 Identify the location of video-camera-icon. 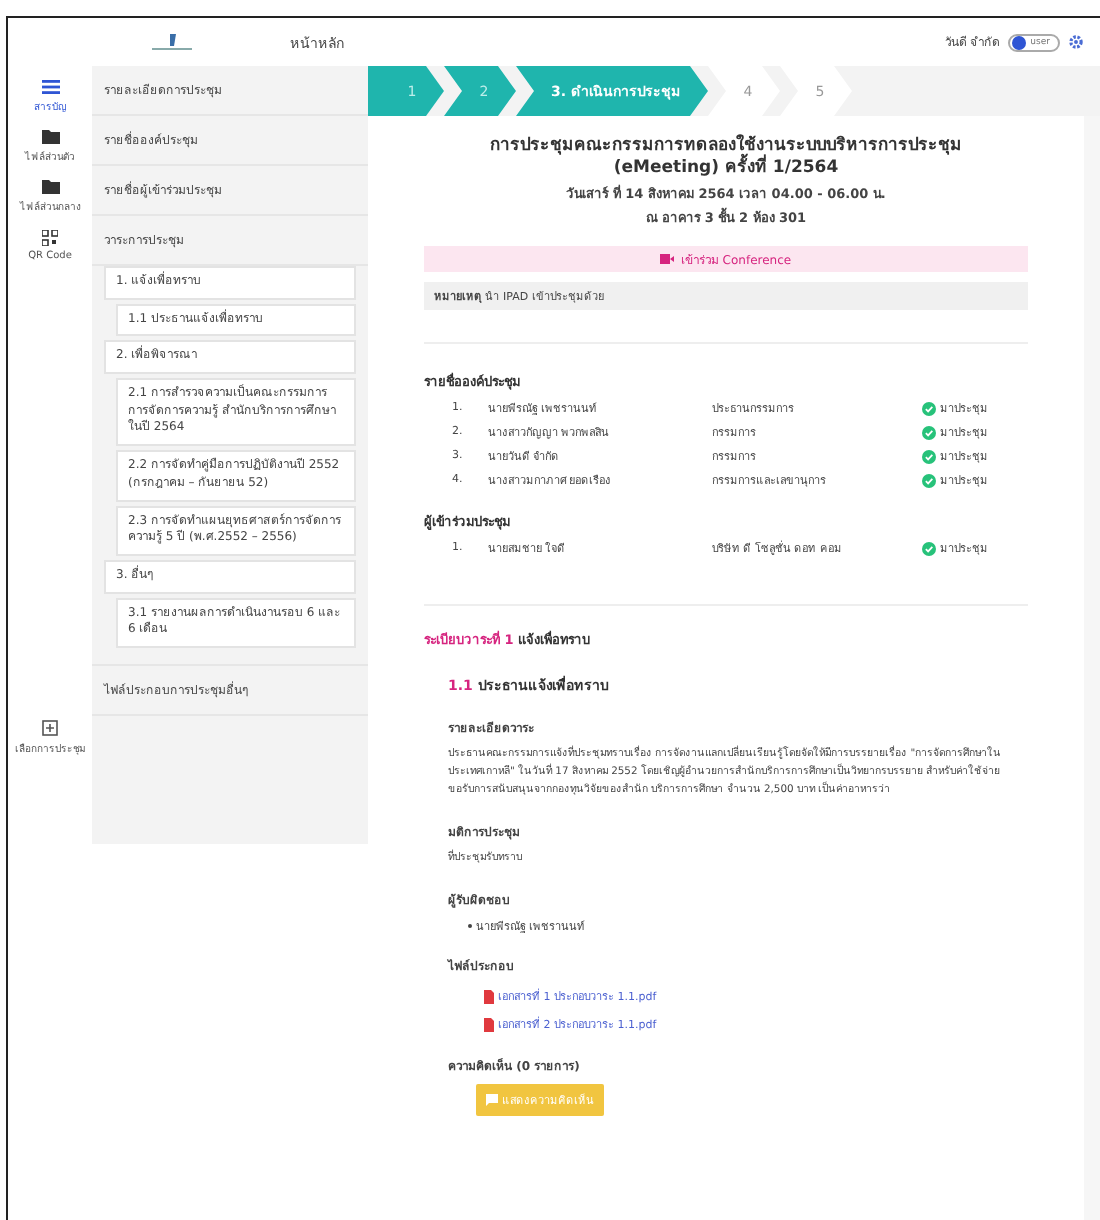
(667, 259).